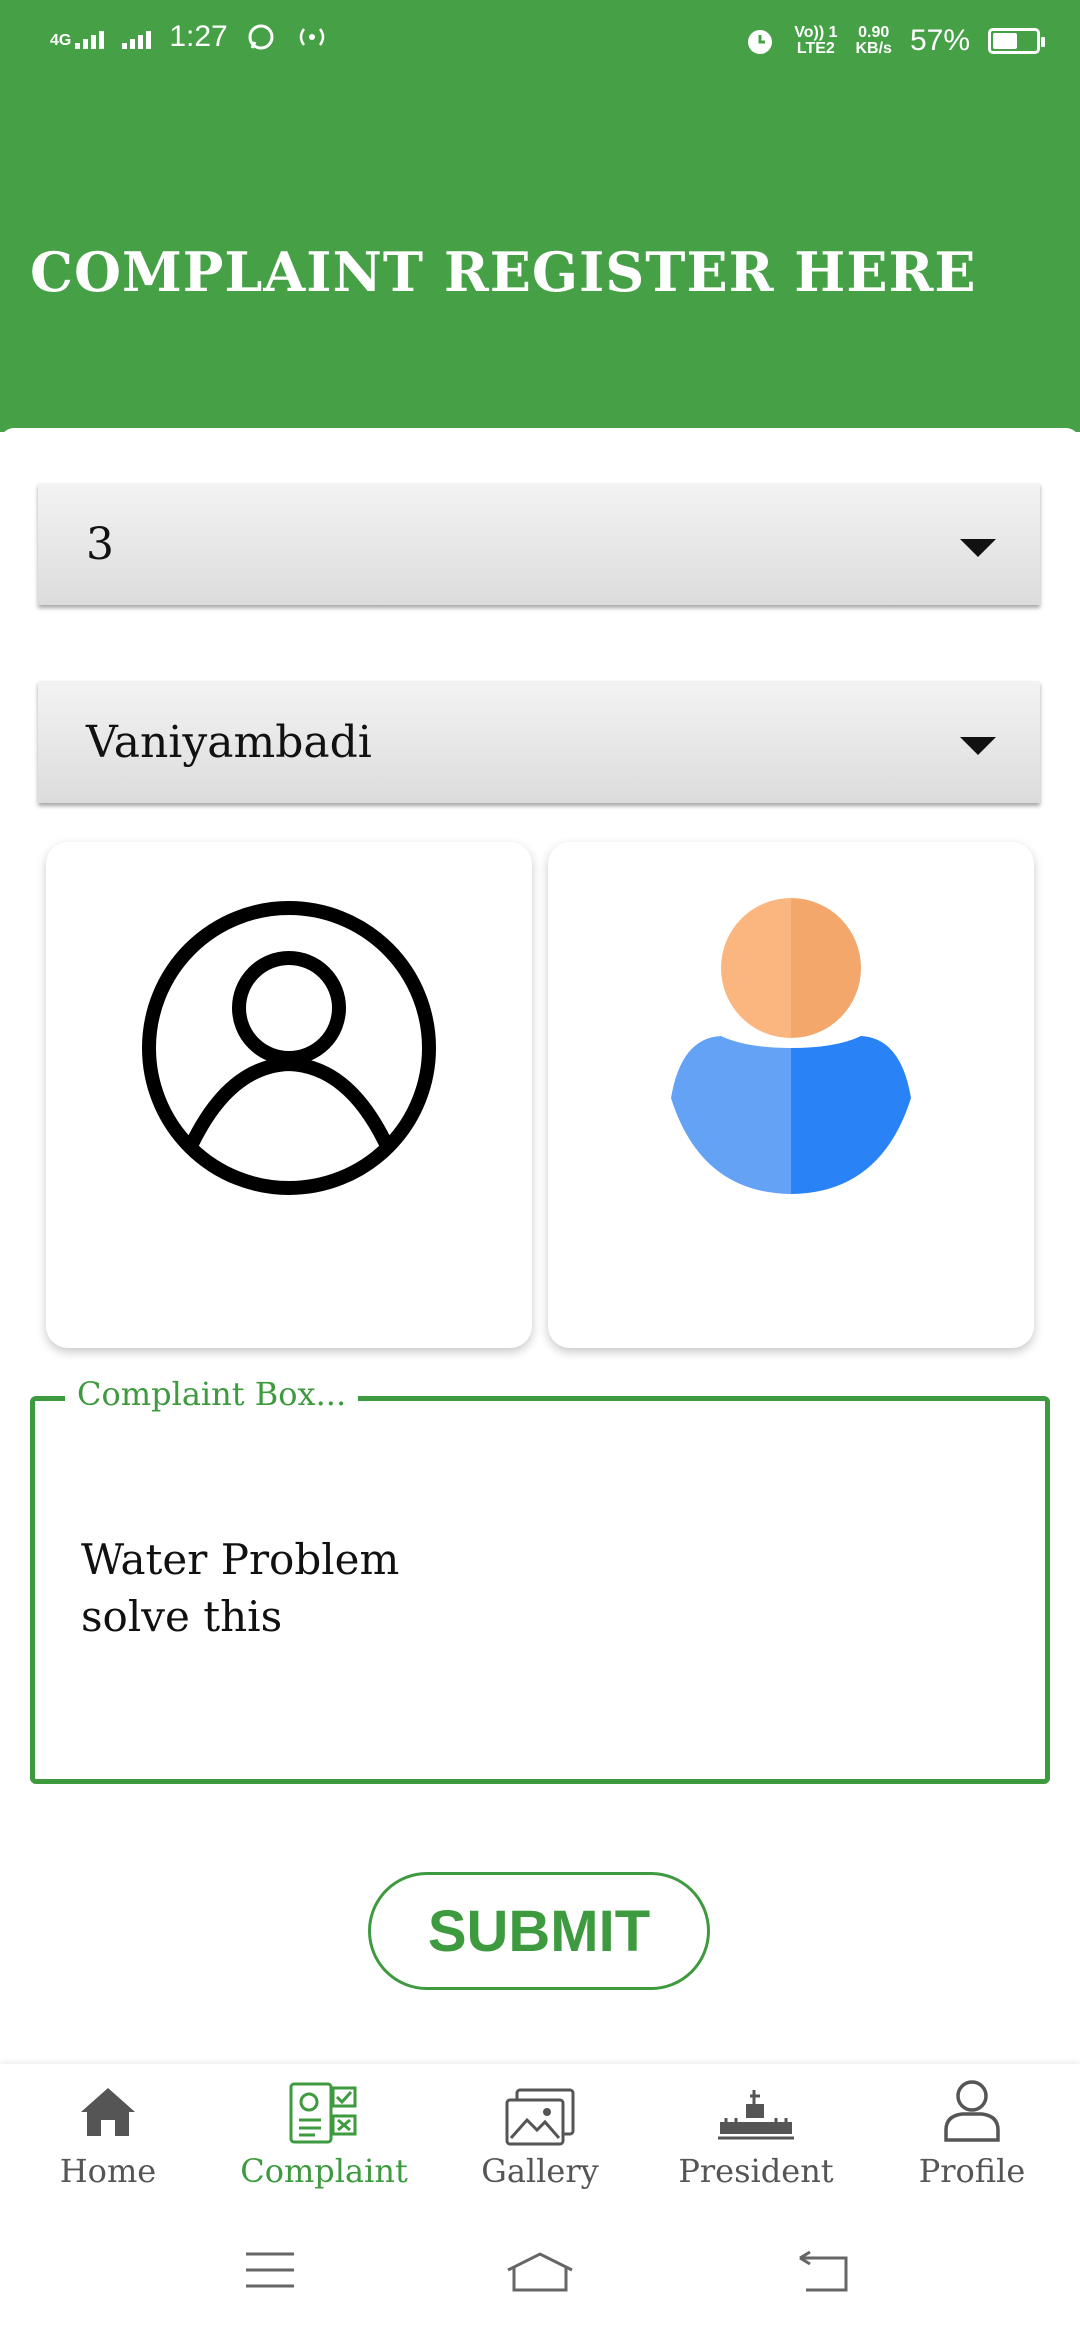 This screenshot has height=2340, width=1080. I want to click on gallery-icon, so click(540, 2117).